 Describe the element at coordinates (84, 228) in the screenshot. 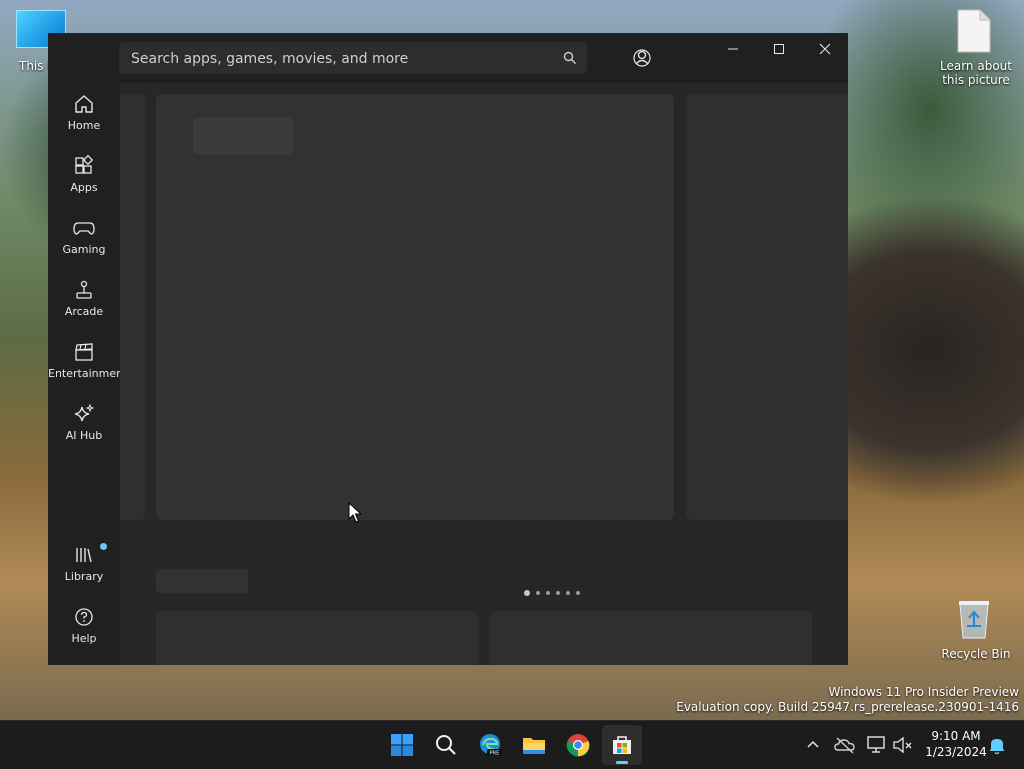

I see `gamepad-icon` at that location.